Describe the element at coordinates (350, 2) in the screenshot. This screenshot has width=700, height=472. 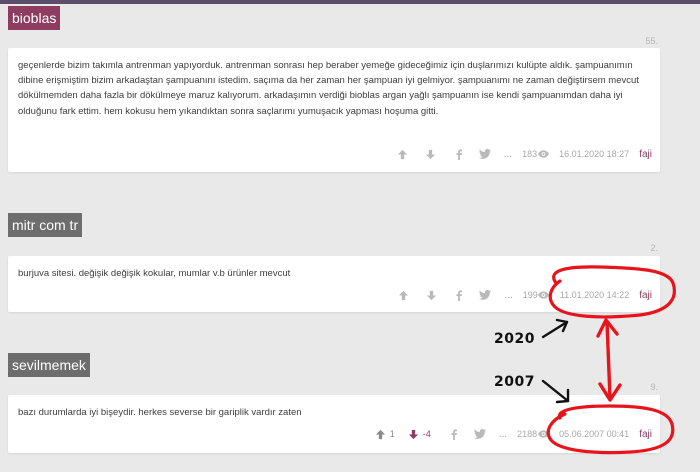
I see `top-bar` at that location.